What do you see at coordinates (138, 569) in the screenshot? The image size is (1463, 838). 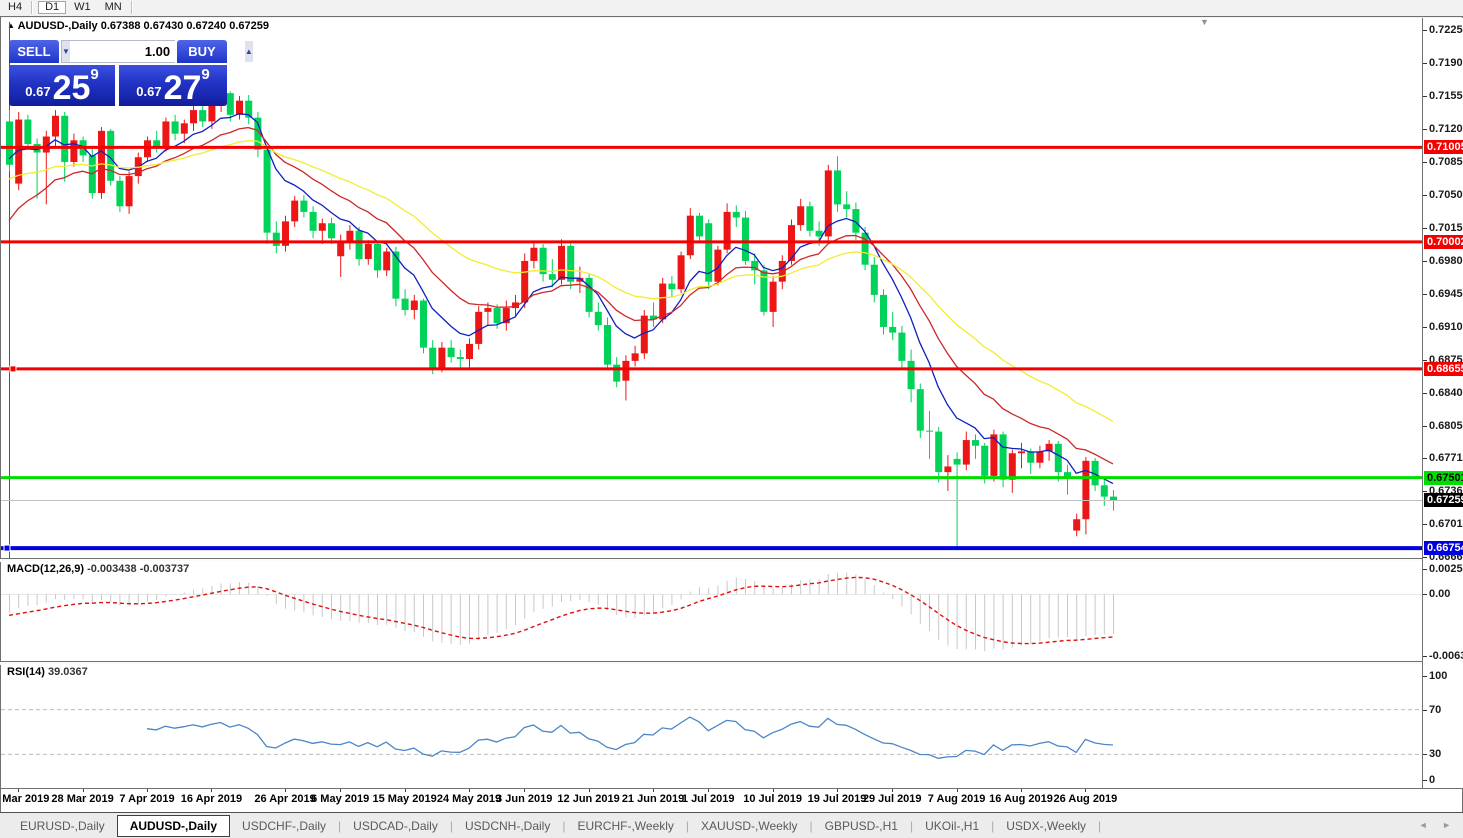 I see `macd-values: -0.003438 -0.003737` at bounding box center [138, 569].